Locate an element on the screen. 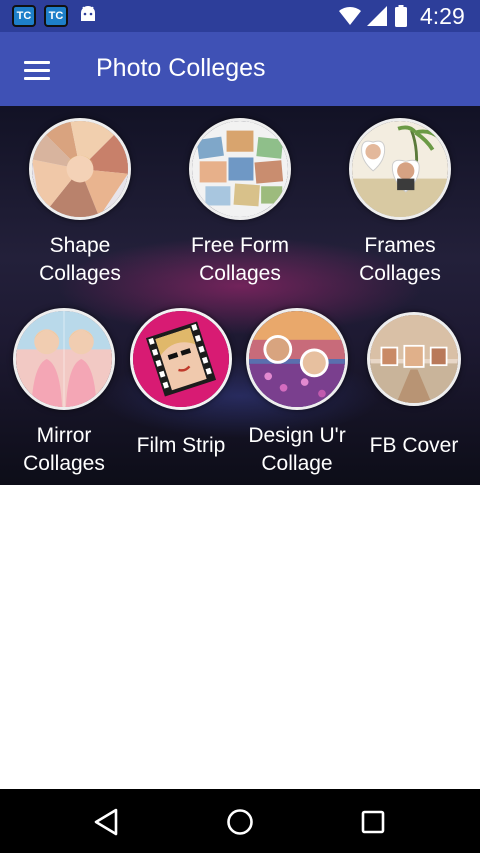  tile-label: Shape Collages is located at coordinates (80, 259).